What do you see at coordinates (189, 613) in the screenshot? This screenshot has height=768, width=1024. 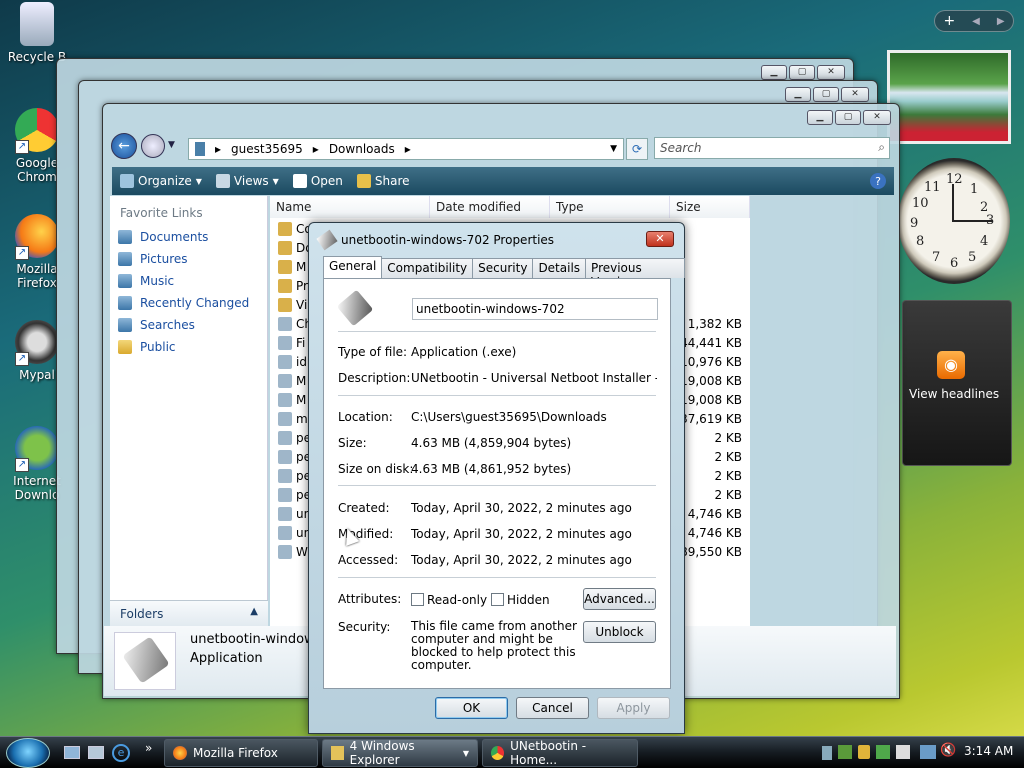 I see `folders-toggle: Folders ▲` at bounding box center [189, 613].